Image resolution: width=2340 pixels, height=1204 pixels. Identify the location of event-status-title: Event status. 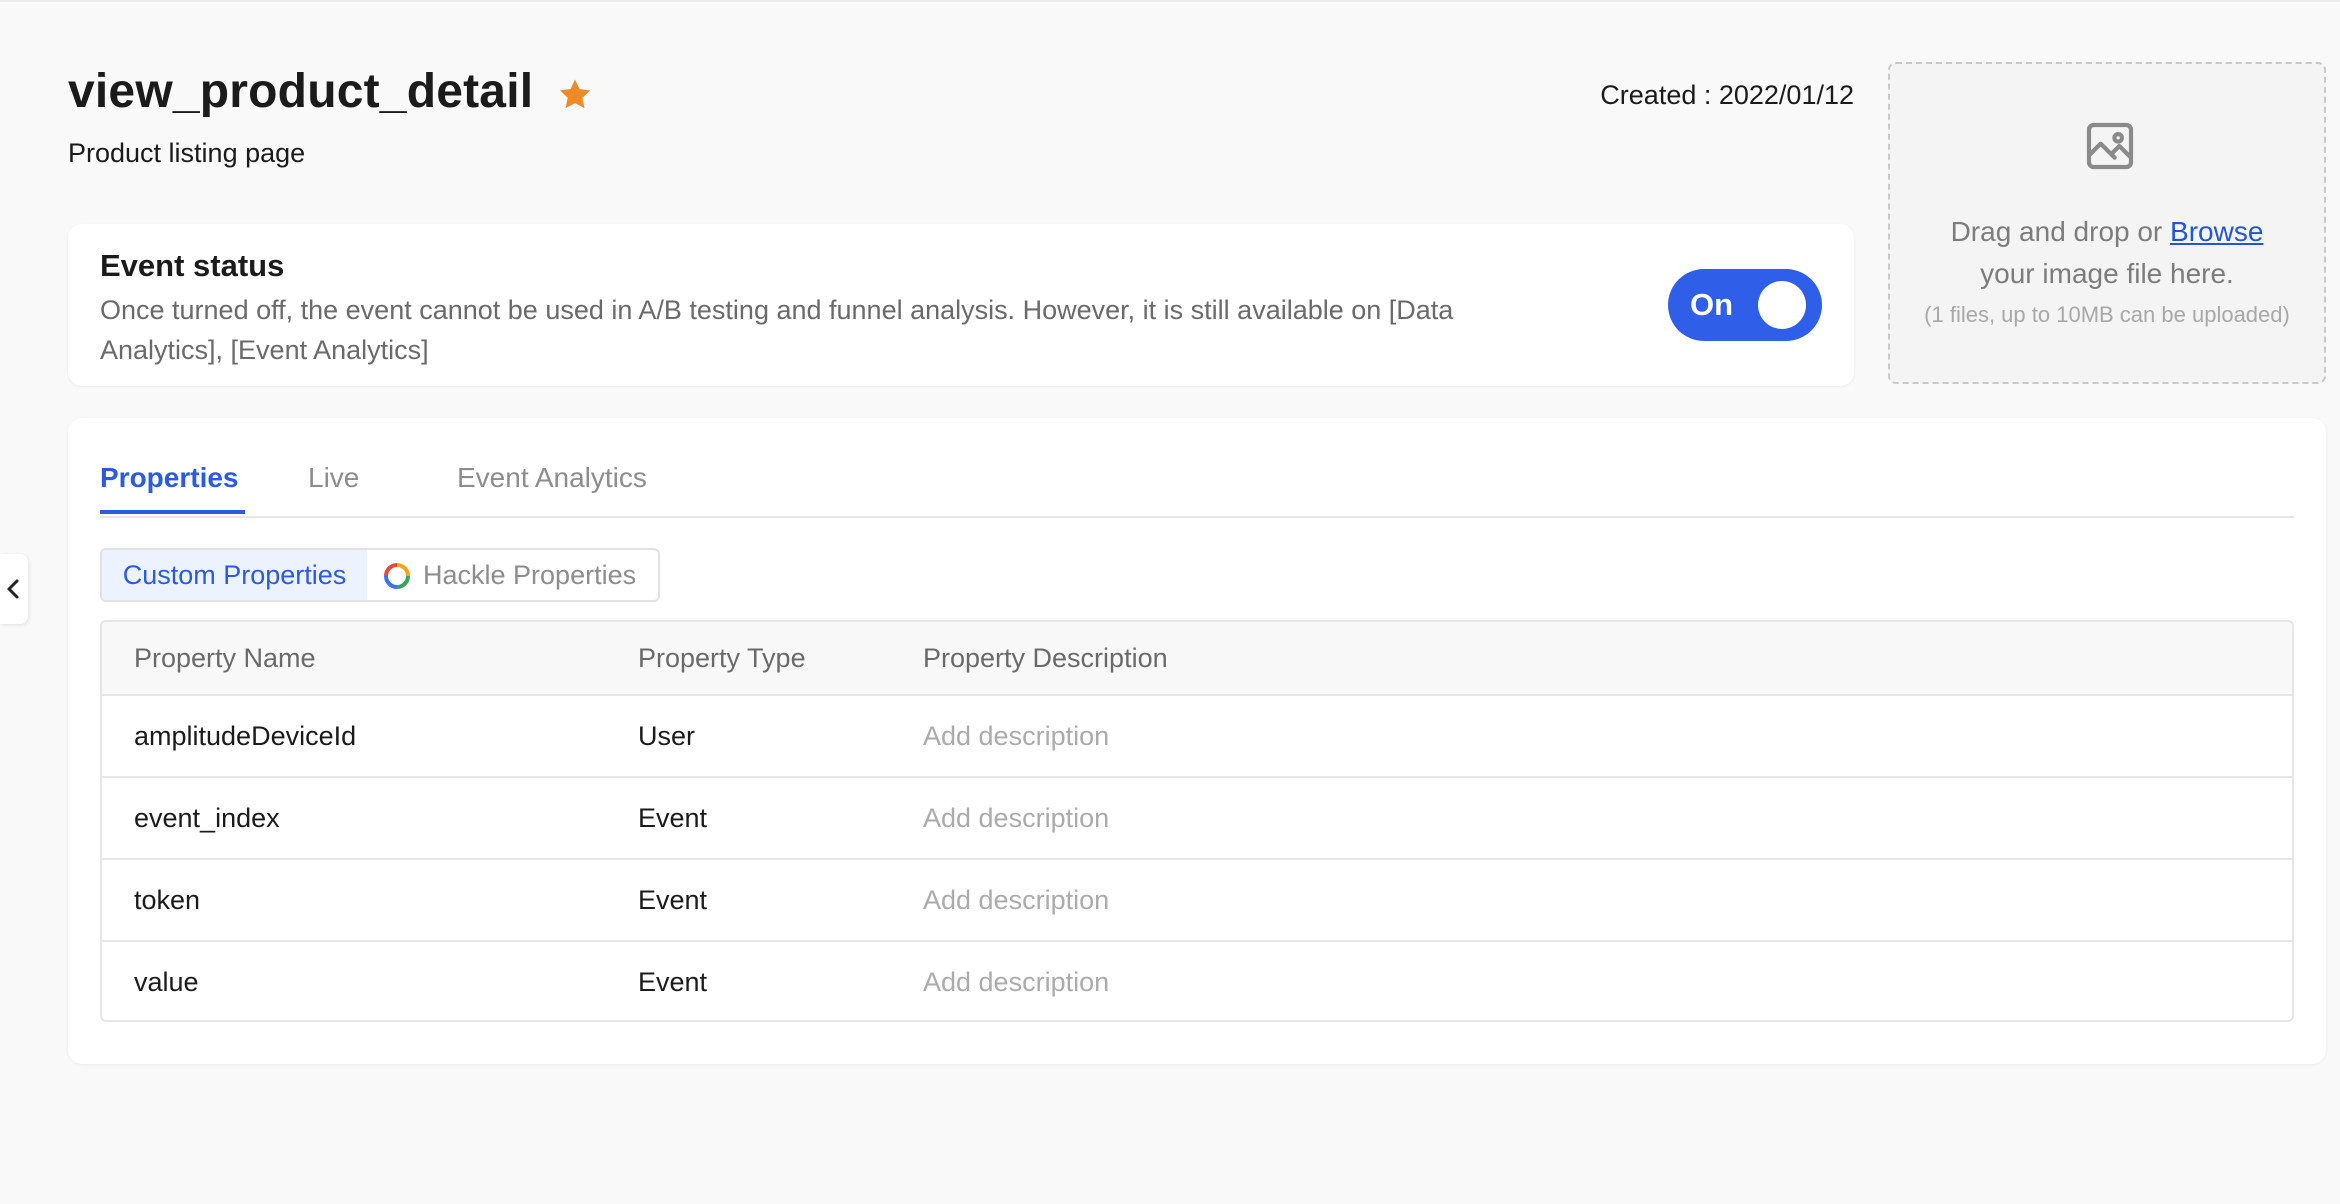
(192, 265).